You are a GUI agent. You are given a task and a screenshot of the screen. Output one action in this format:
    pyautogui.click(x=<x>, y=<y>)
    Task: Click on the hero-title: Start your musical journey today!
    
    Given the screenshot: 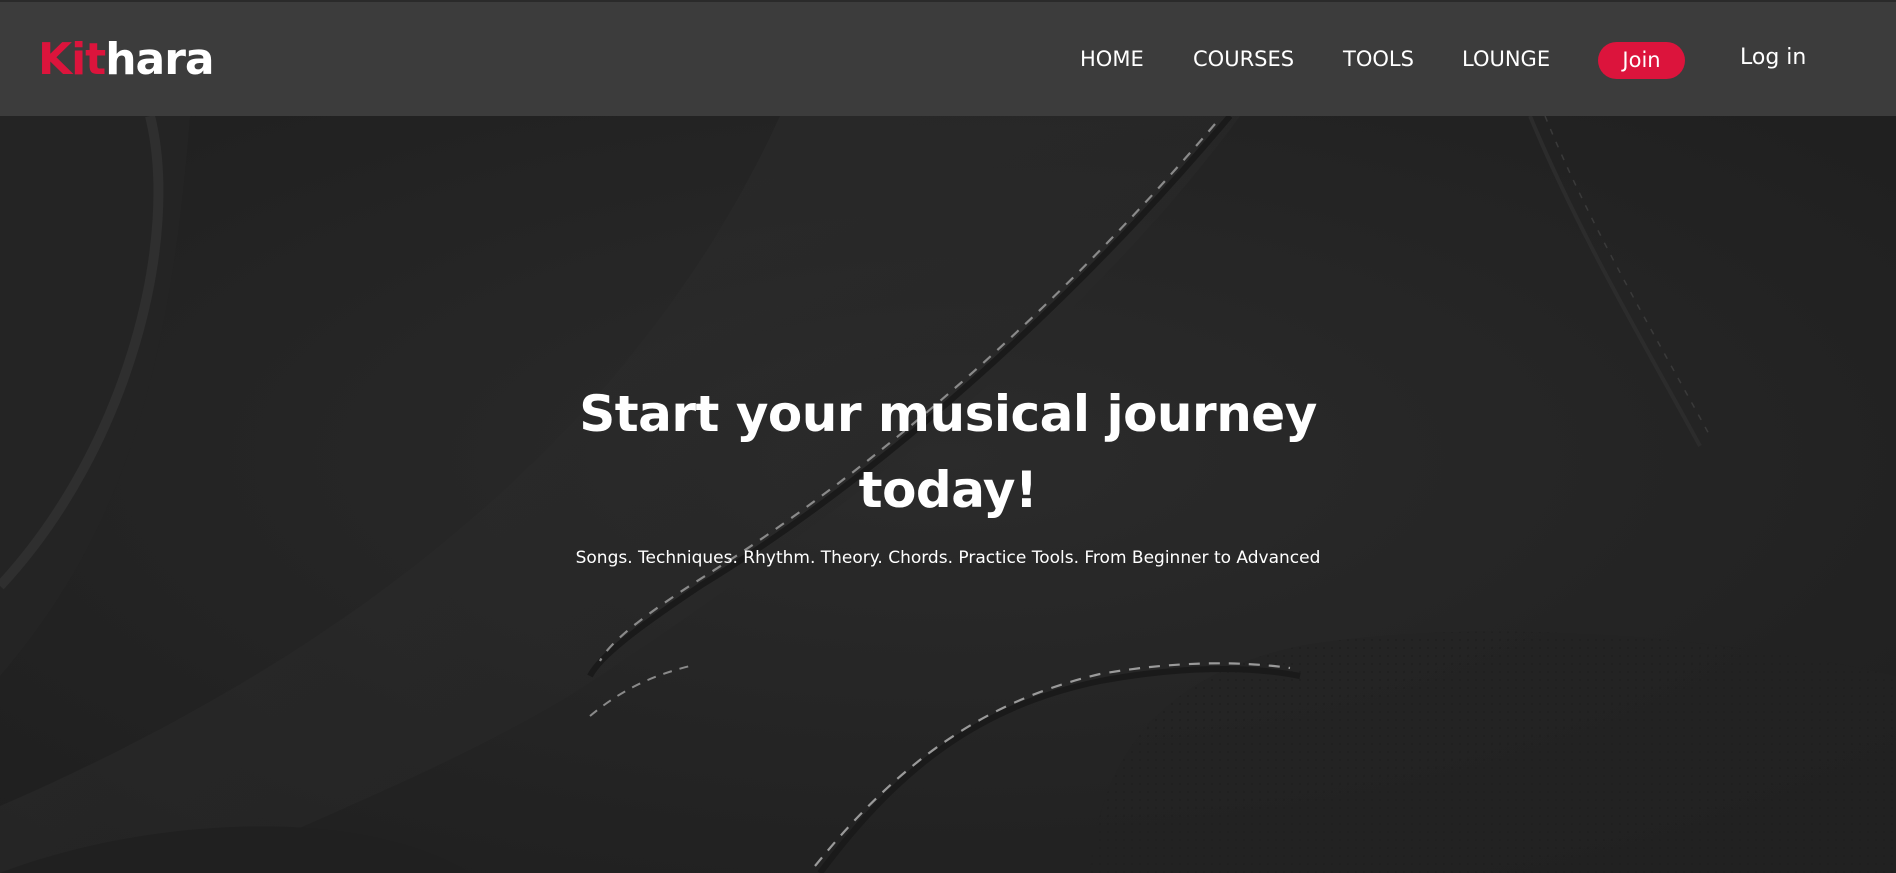 What is the action you would take?
    pyautogui.click(x=948, y=452)
    